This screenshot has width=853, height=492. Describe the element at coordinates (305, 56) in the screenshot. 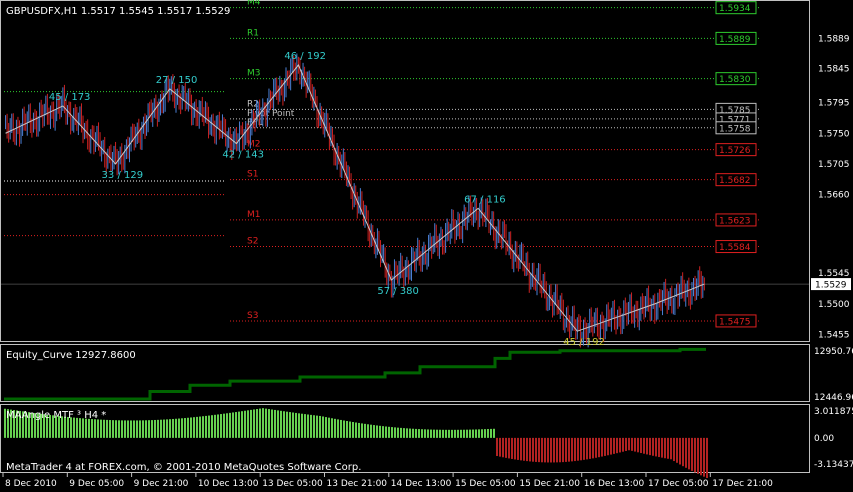

I see `zigzag-label: 46 / 192` at that location.